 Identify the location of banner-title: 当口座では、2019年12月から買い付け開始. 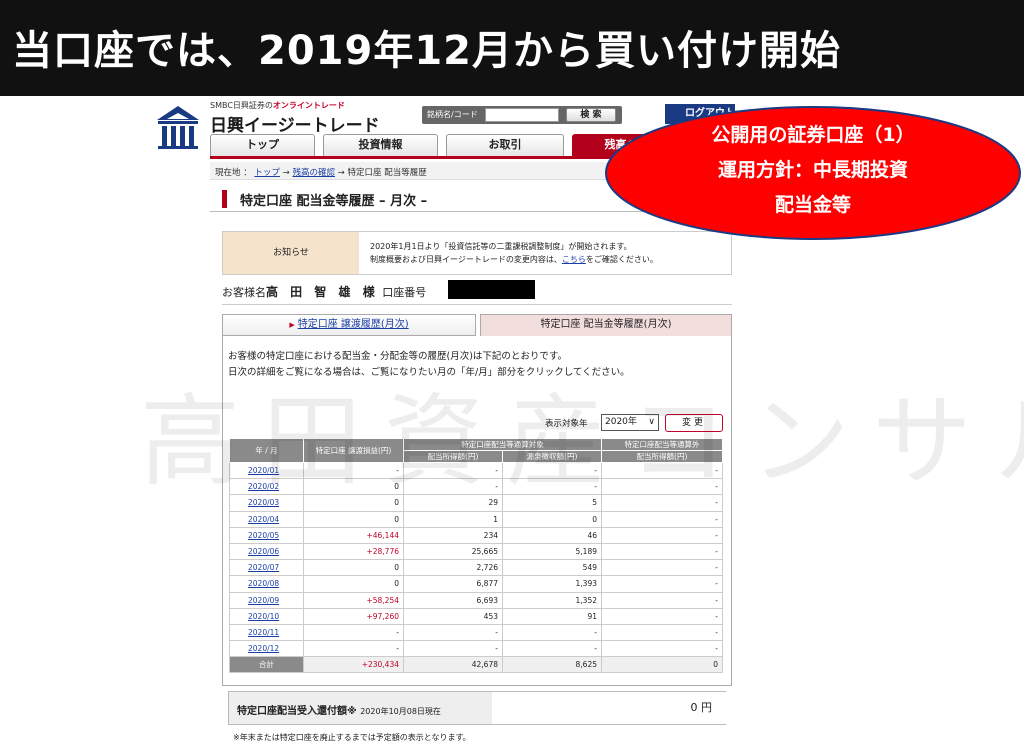
(426, 51).